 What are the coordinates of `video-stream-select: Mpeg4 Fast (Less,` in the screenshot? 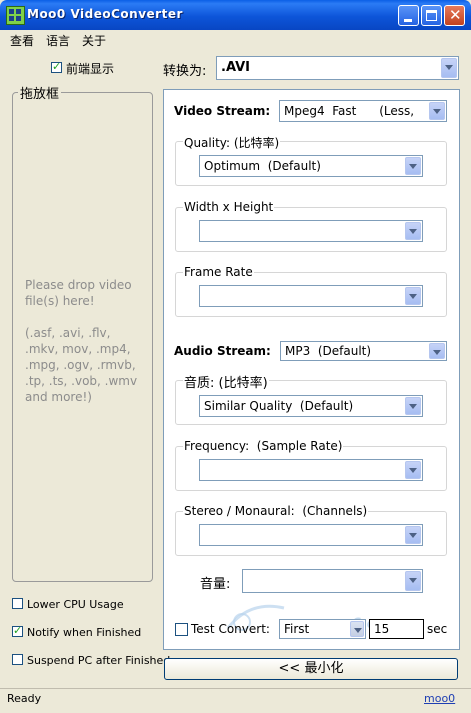 It's located at (363, 111).